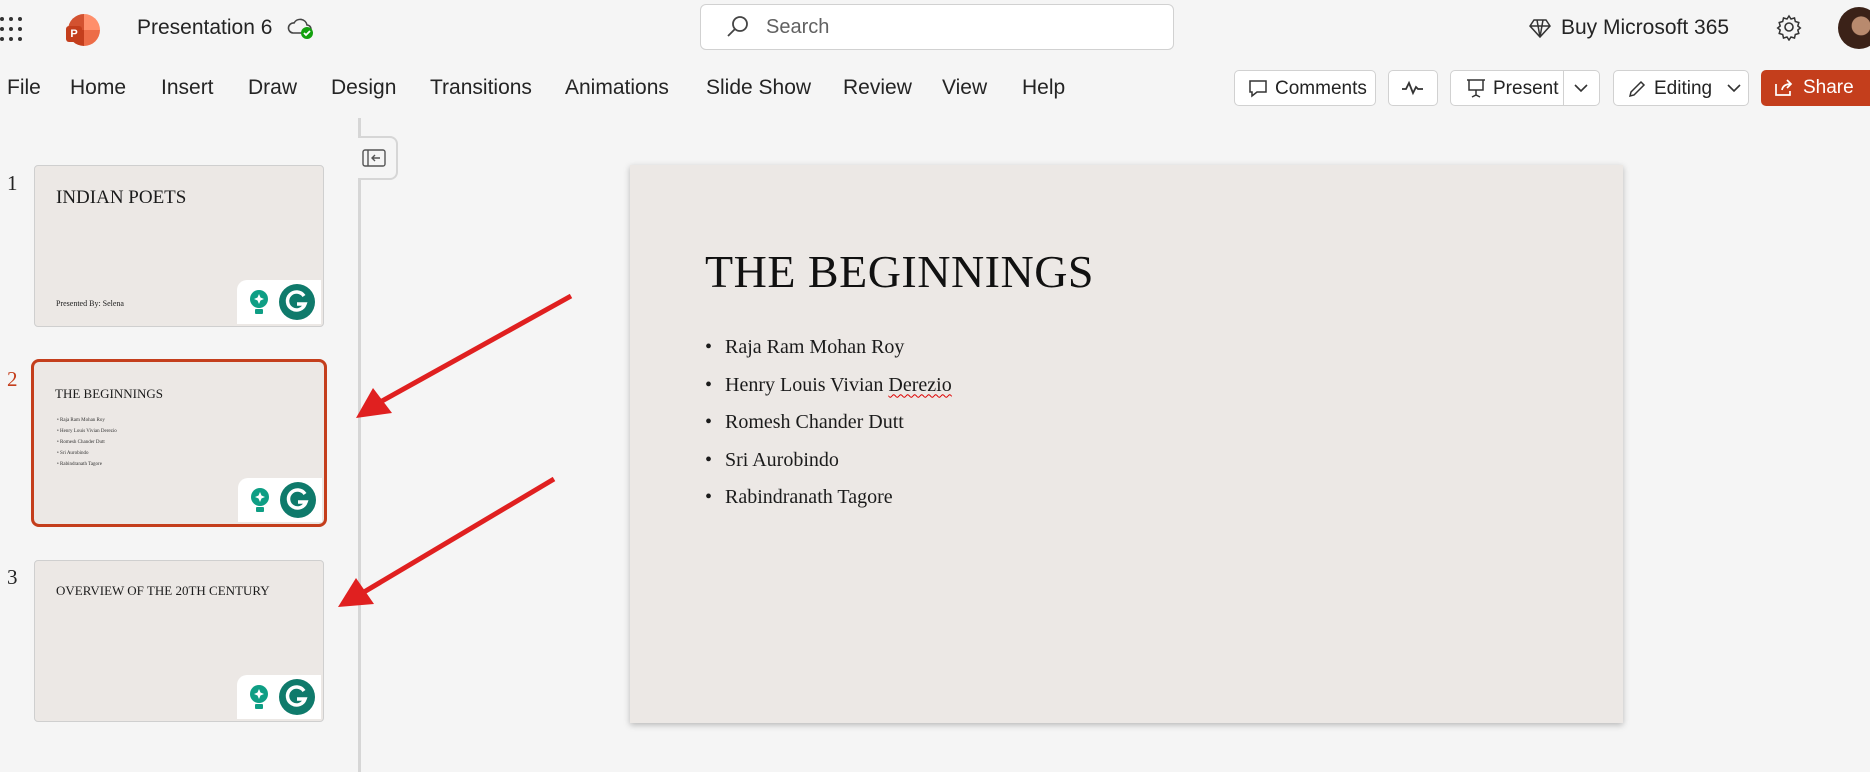 This screenshot has height=772, width=1870. Describe the element at coordinates (1683, 88) in the screenshot. I see `editing-label: Editing` at that location.